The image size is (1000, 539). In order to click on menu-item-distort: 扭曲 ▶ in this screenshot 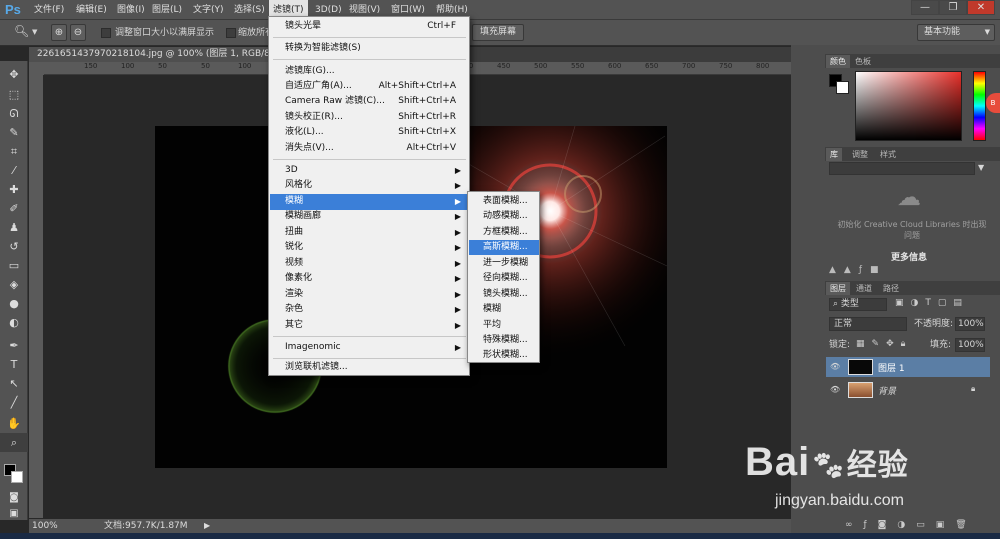, I will do `click(369, 233)`.